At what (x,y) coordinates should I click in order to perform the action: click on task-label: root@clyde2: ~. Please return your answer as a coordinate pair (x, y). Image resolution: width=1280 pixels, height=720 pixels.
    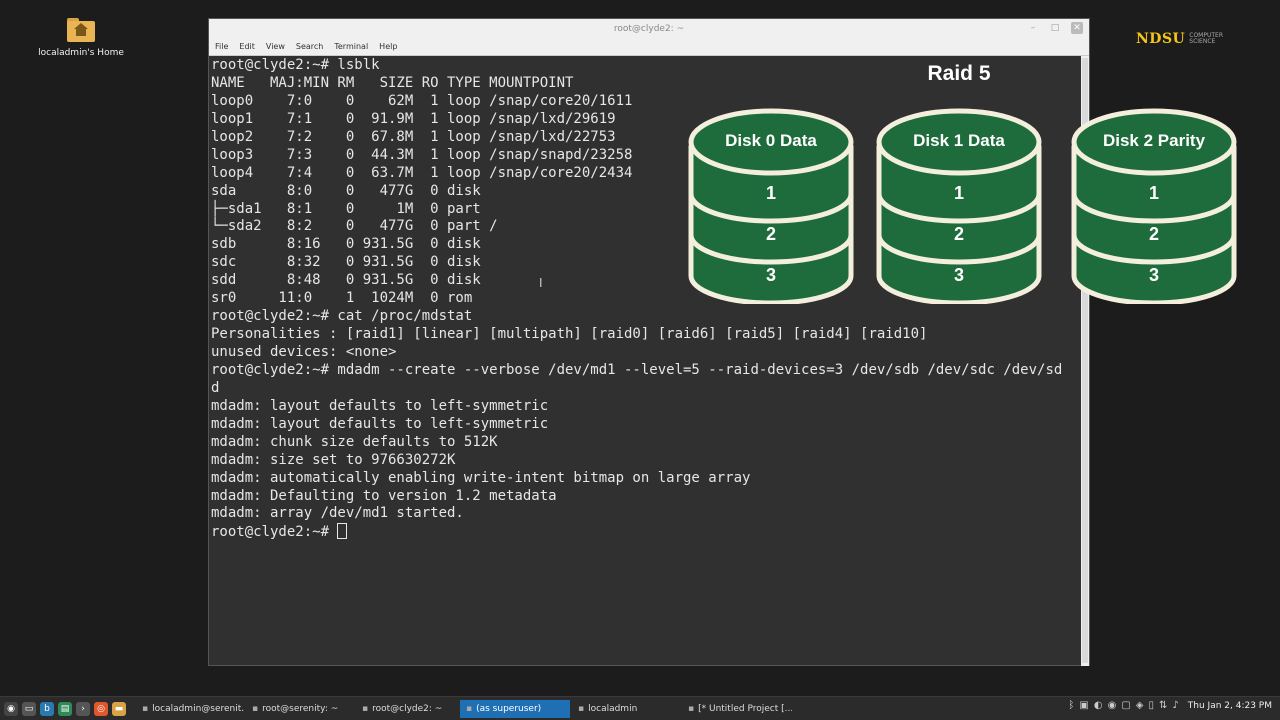
    Looking at the image, I should click on (407, 708).